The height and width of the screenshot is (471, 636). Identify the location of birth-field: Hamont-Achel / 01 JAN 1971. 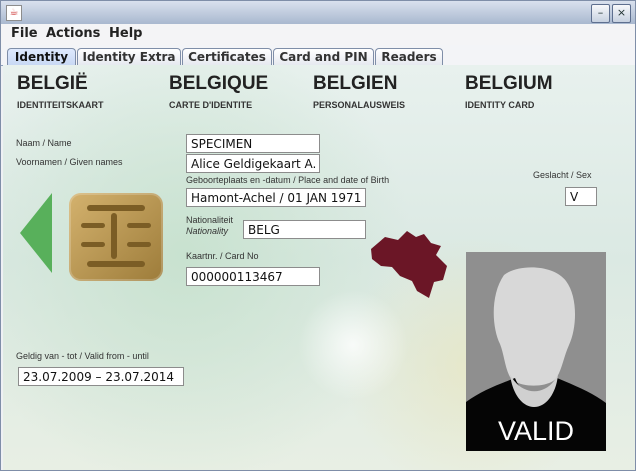
(276, 197).